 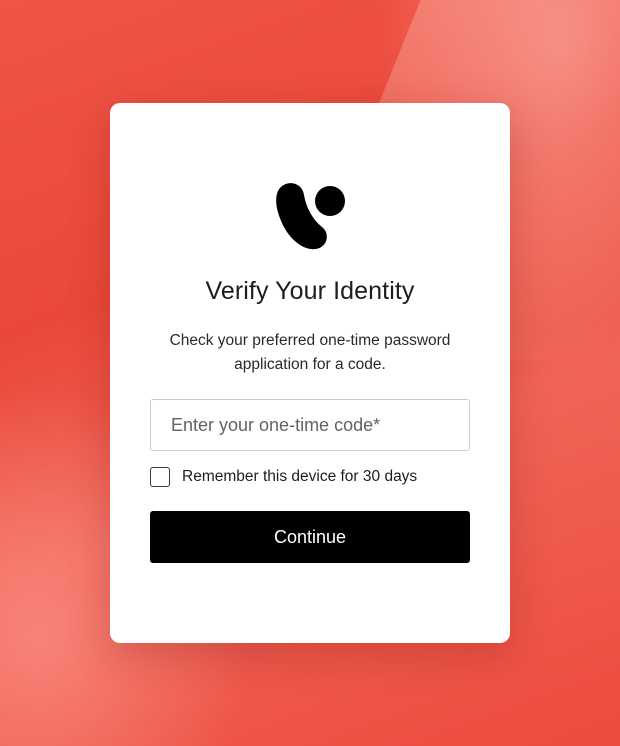 I want to click on page-title: Verify Your Identity, so click(x=310, y=291).